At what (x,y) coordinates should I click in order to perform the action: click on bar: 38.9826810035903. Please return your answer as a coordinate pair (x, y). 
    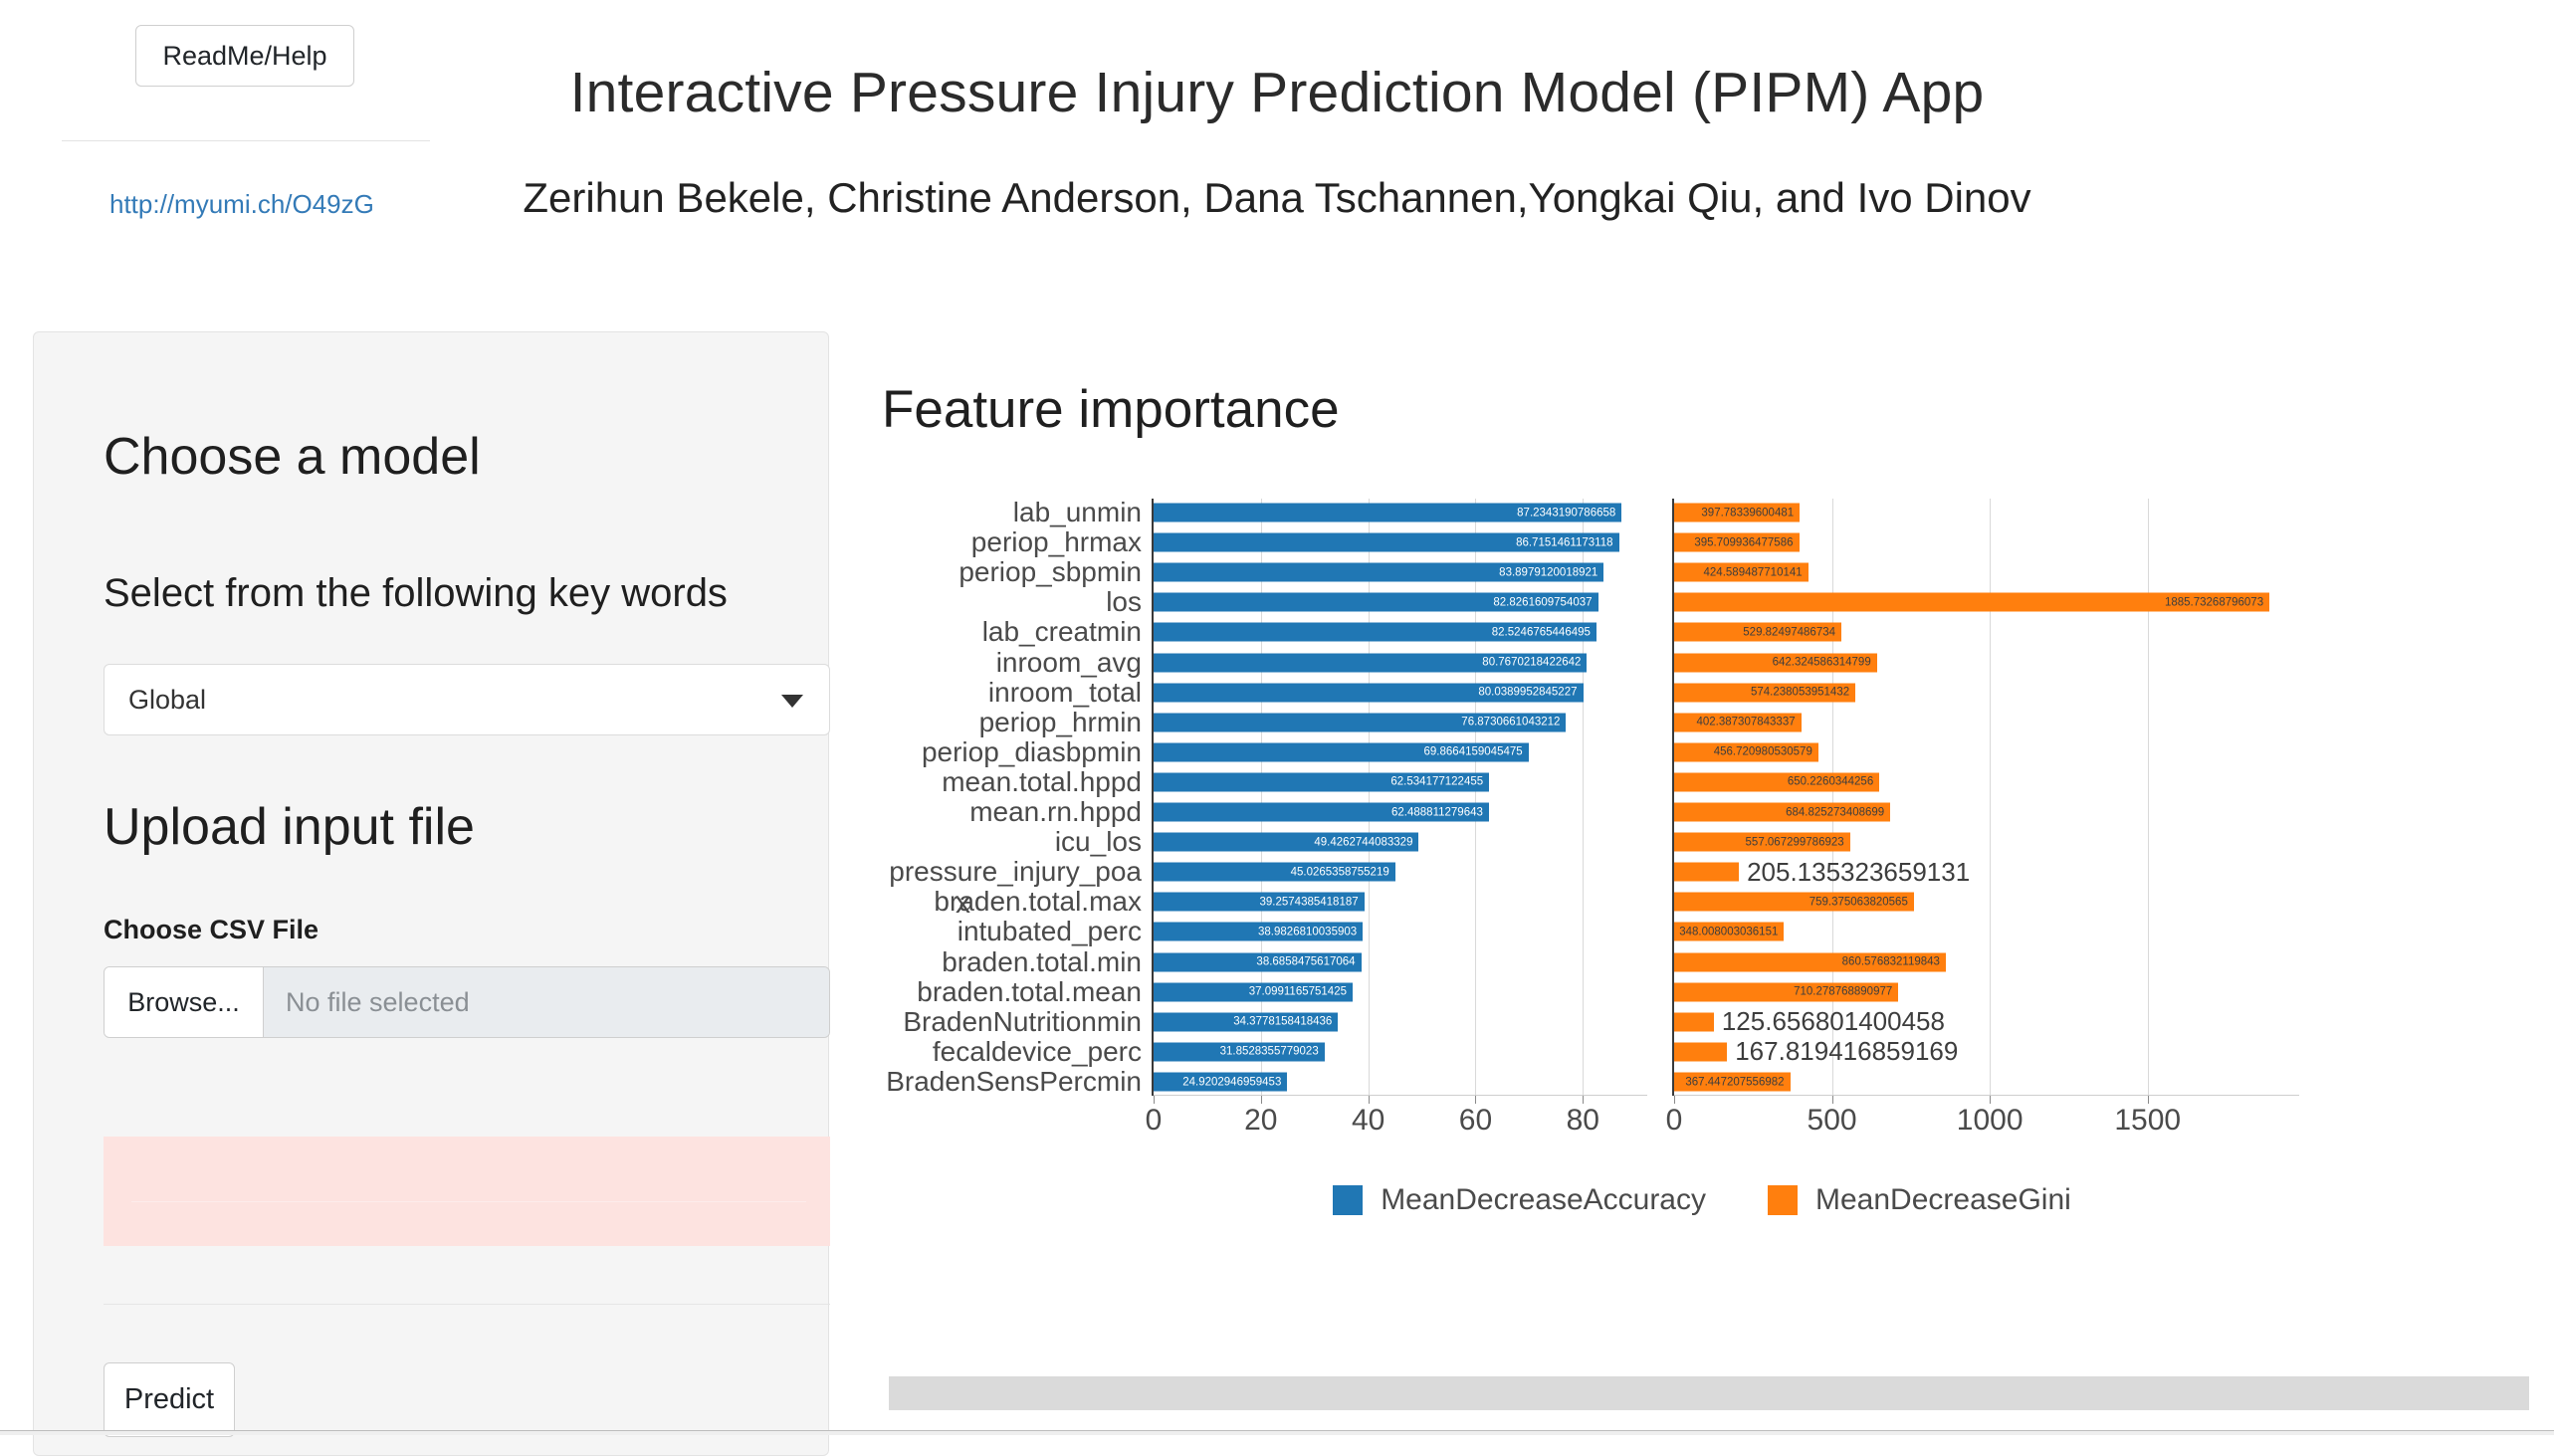
    Looking at the image, I should click on (1259, 931).